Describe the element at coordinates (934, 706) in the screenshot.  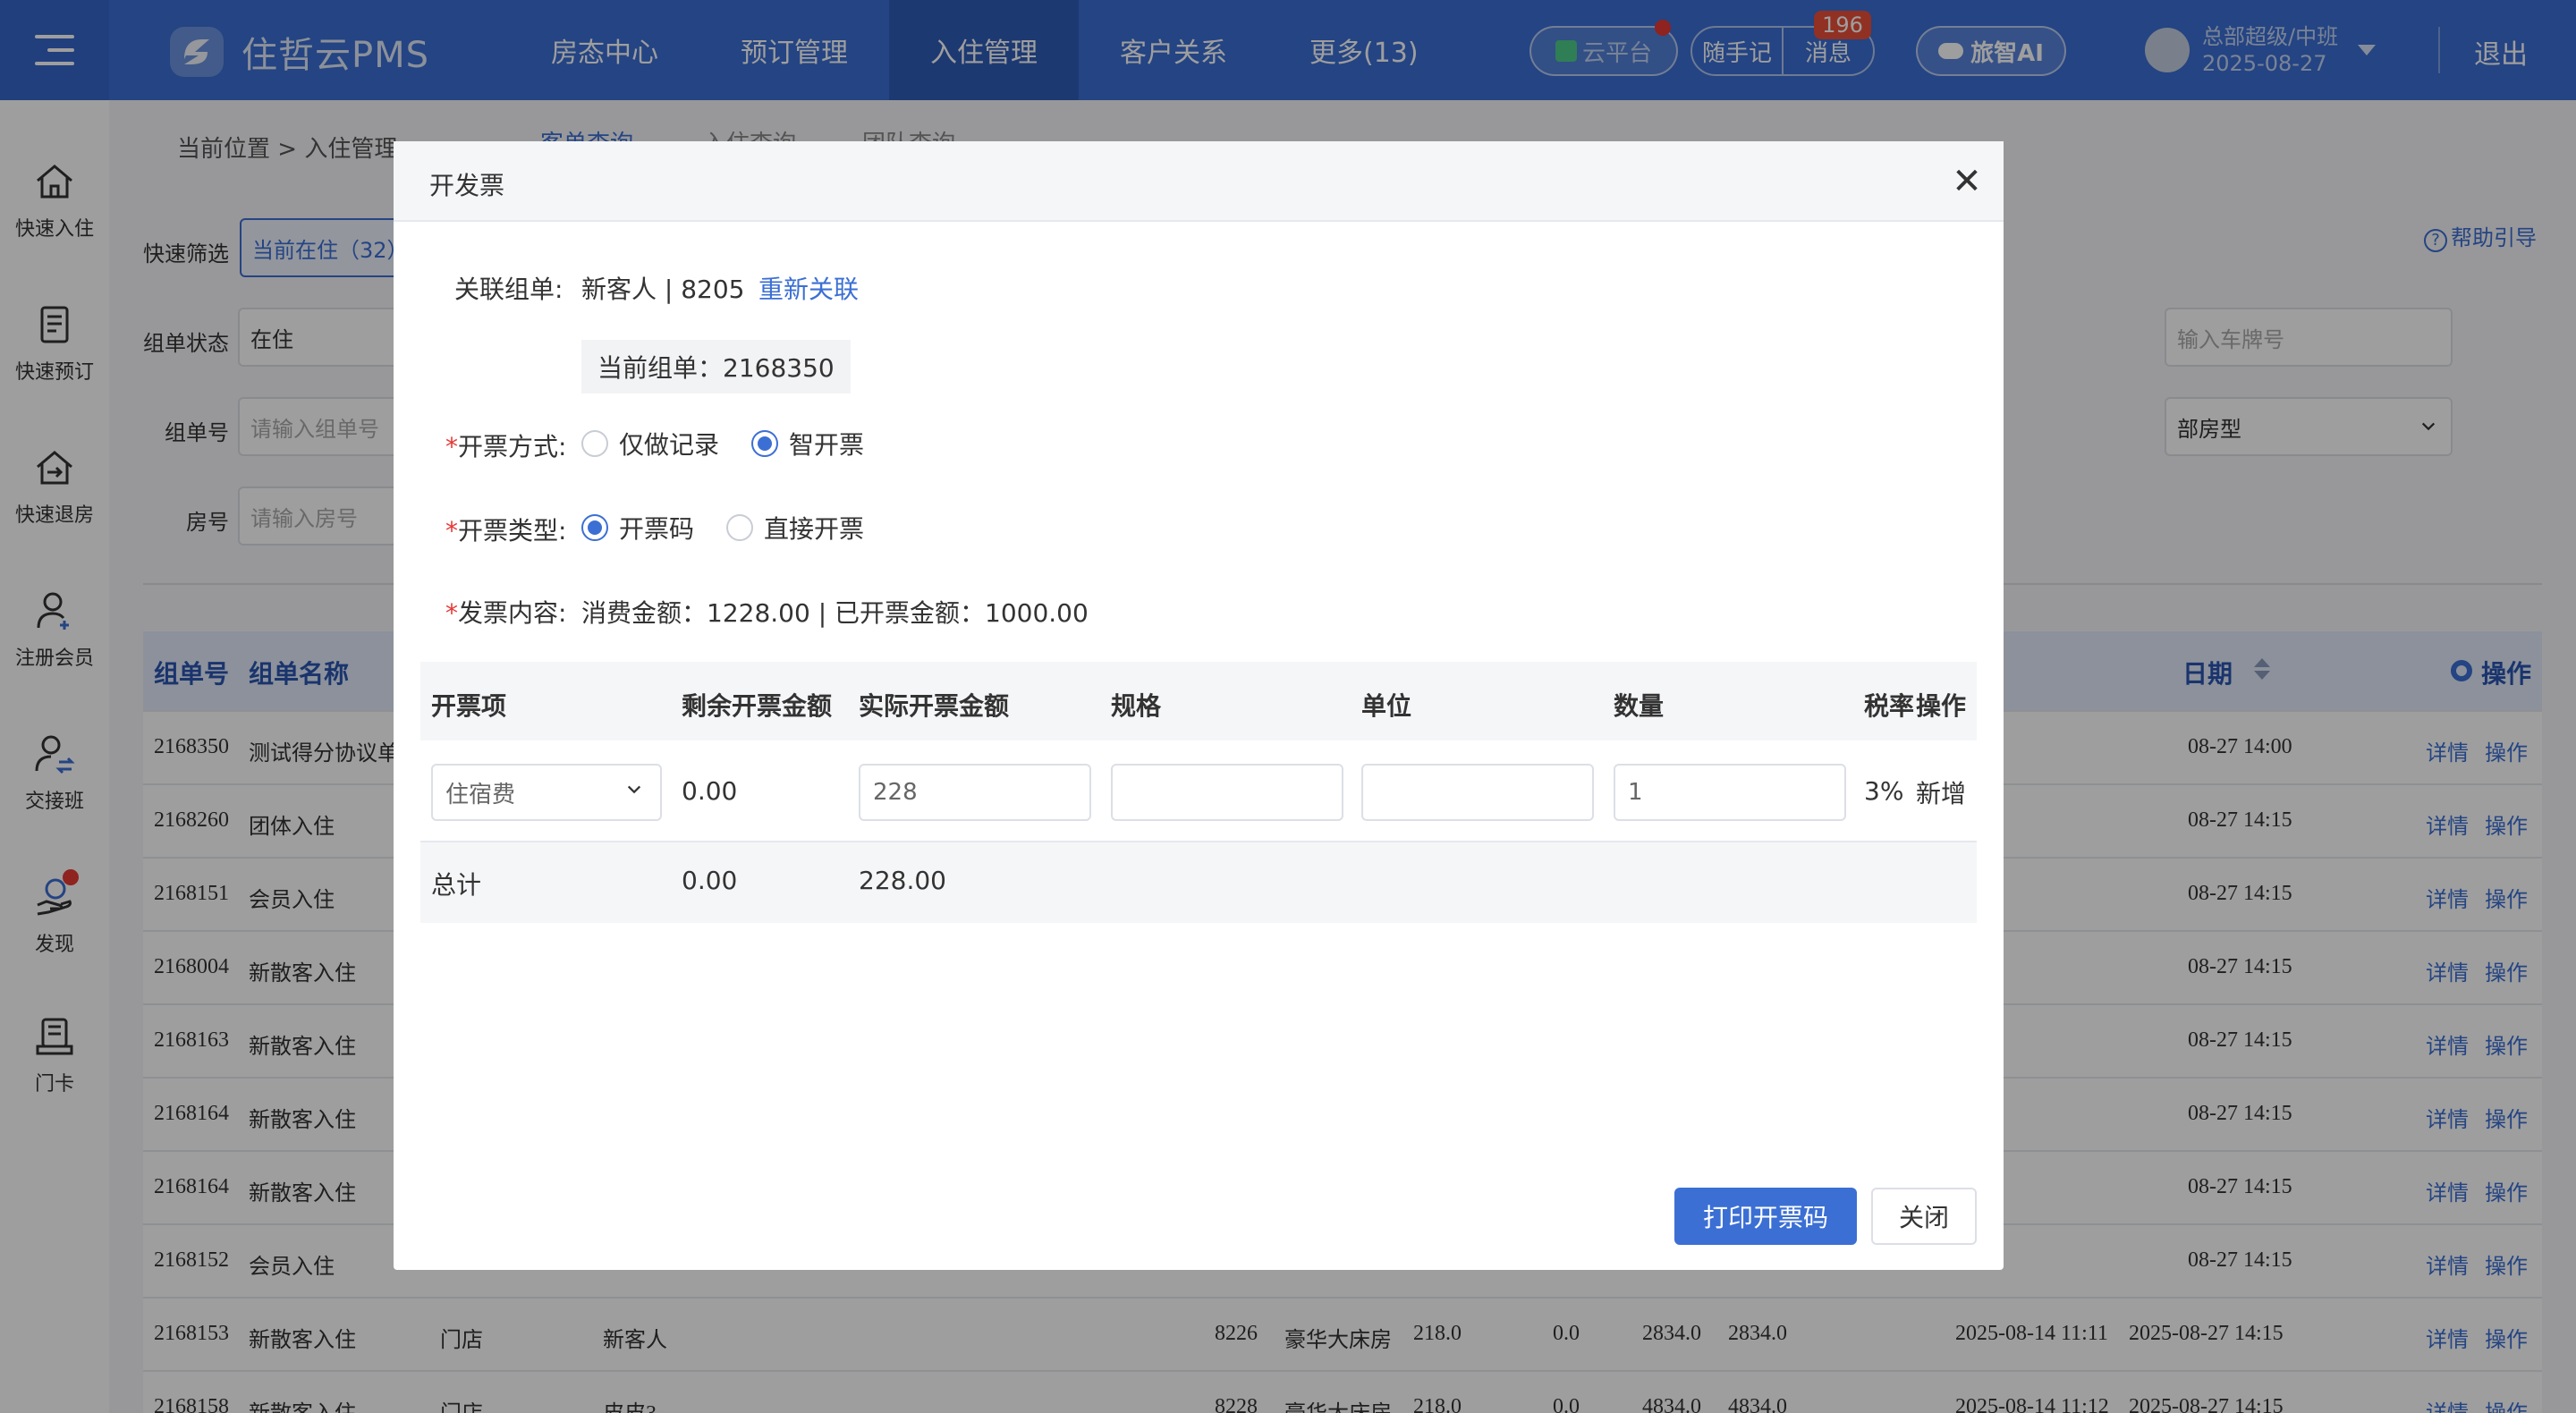
I see `col-actual: 实际开票金额` at that location.